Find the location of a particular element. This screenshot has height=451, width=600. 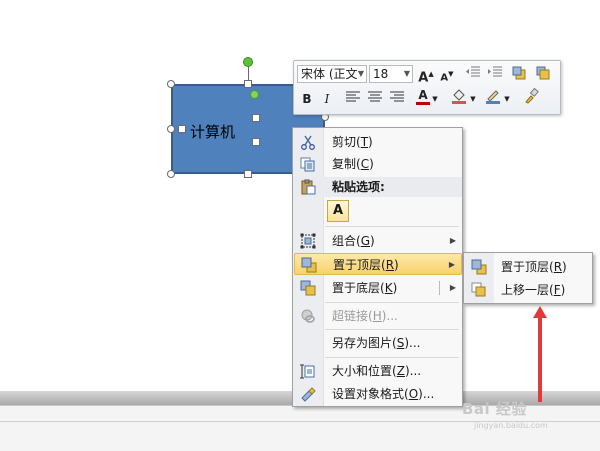

paste-options-label: 粘贴选项: is located at coordinates (358, 187).